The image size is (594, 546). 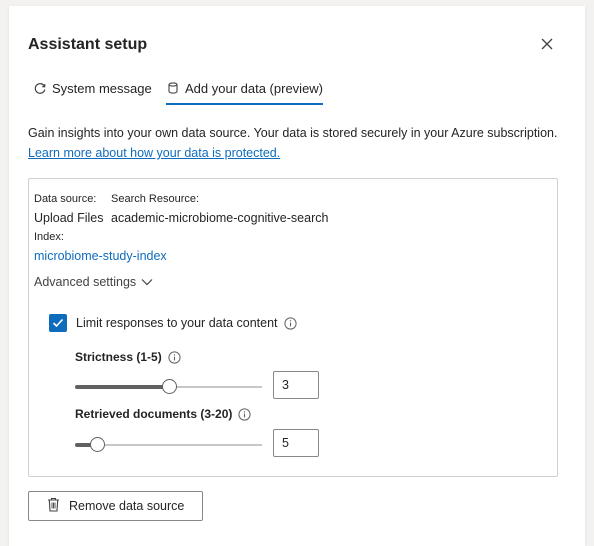 I want to click on strictness-slider-fill, so click(x=122, y=387).